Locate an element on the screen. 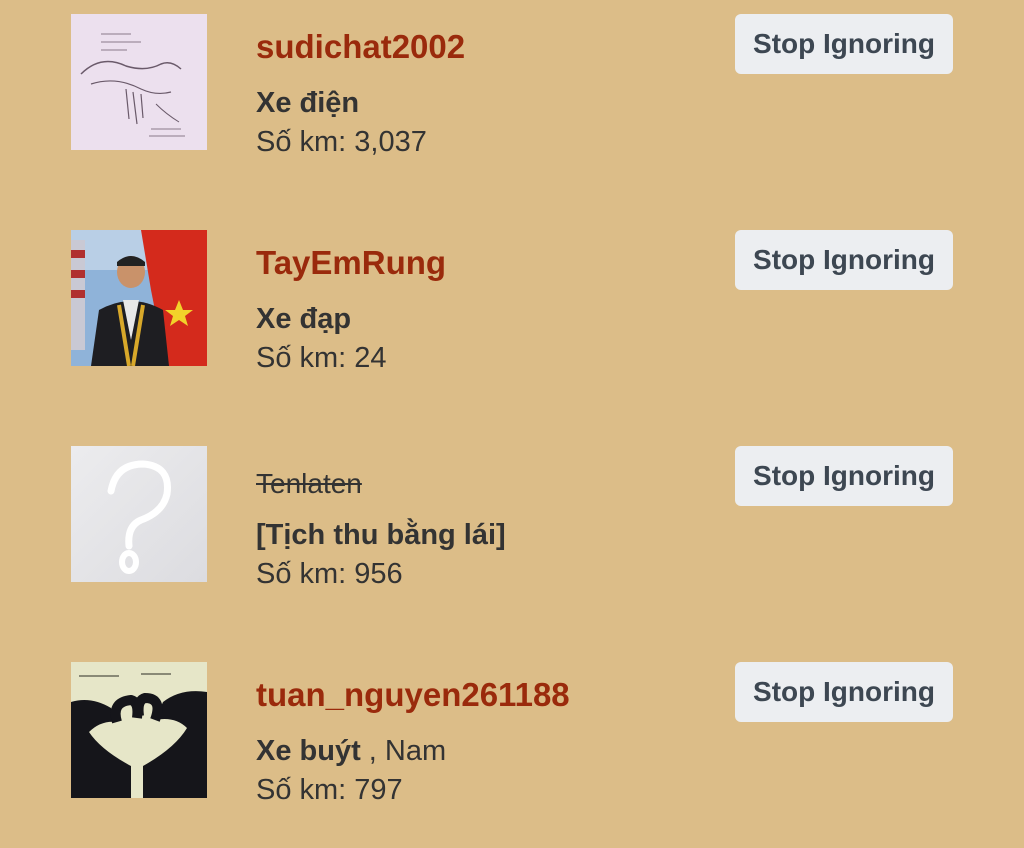  user-title-line: Xe buýt , Nam is located at coordinates (351, 751).